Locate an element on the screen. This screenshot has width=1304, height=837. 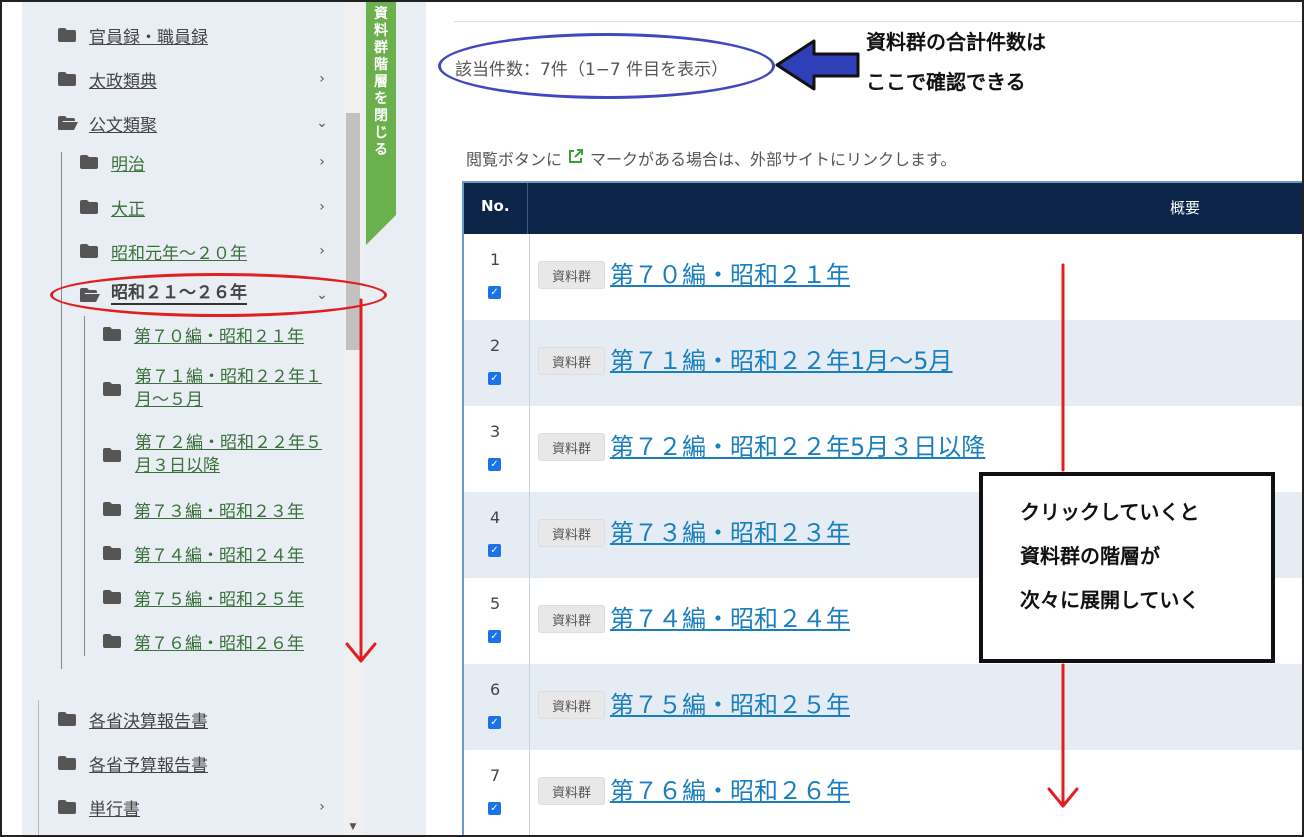
sidebar-item-label: 第７１編・昭和２２年１ is located at coordinates (228, 377).